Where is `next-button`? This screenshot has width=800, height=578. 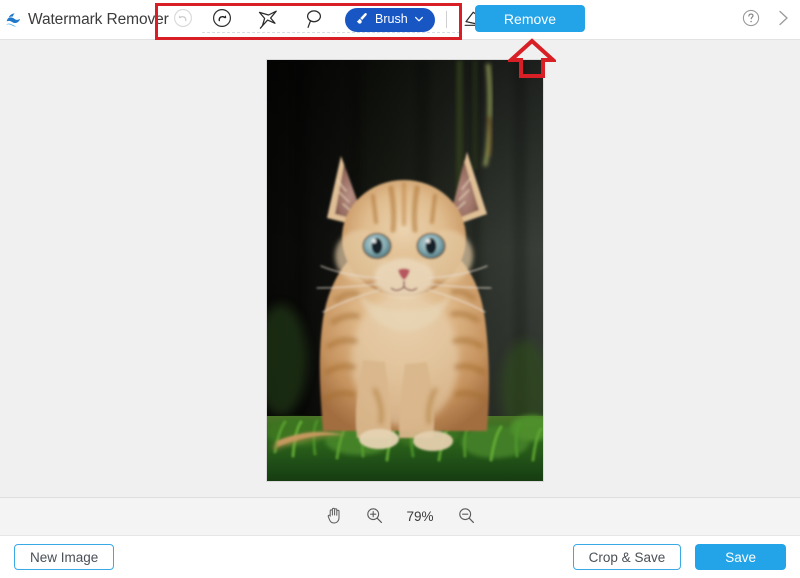
next-button is located at coordinates (783, 20).